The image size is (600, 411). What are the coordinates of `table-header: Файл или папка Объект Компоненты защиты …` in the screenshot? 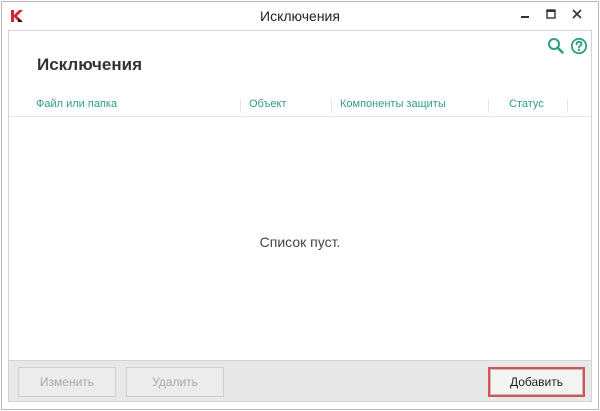 It's located at (300, 106).